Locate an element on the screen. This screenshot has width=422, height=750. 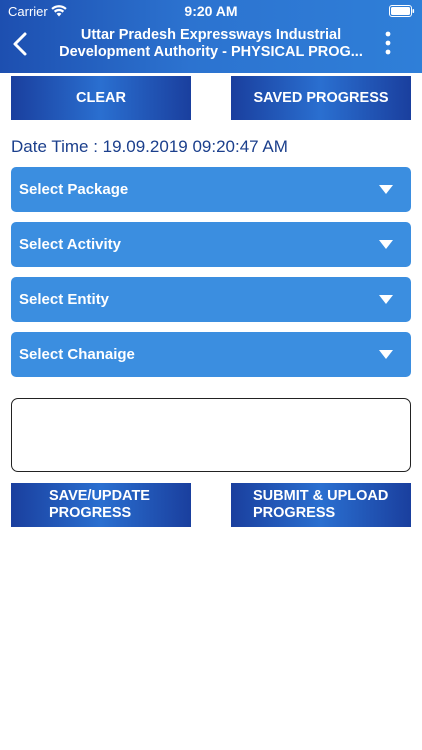
more-vertical-icon is located at coordinates (388, 43).